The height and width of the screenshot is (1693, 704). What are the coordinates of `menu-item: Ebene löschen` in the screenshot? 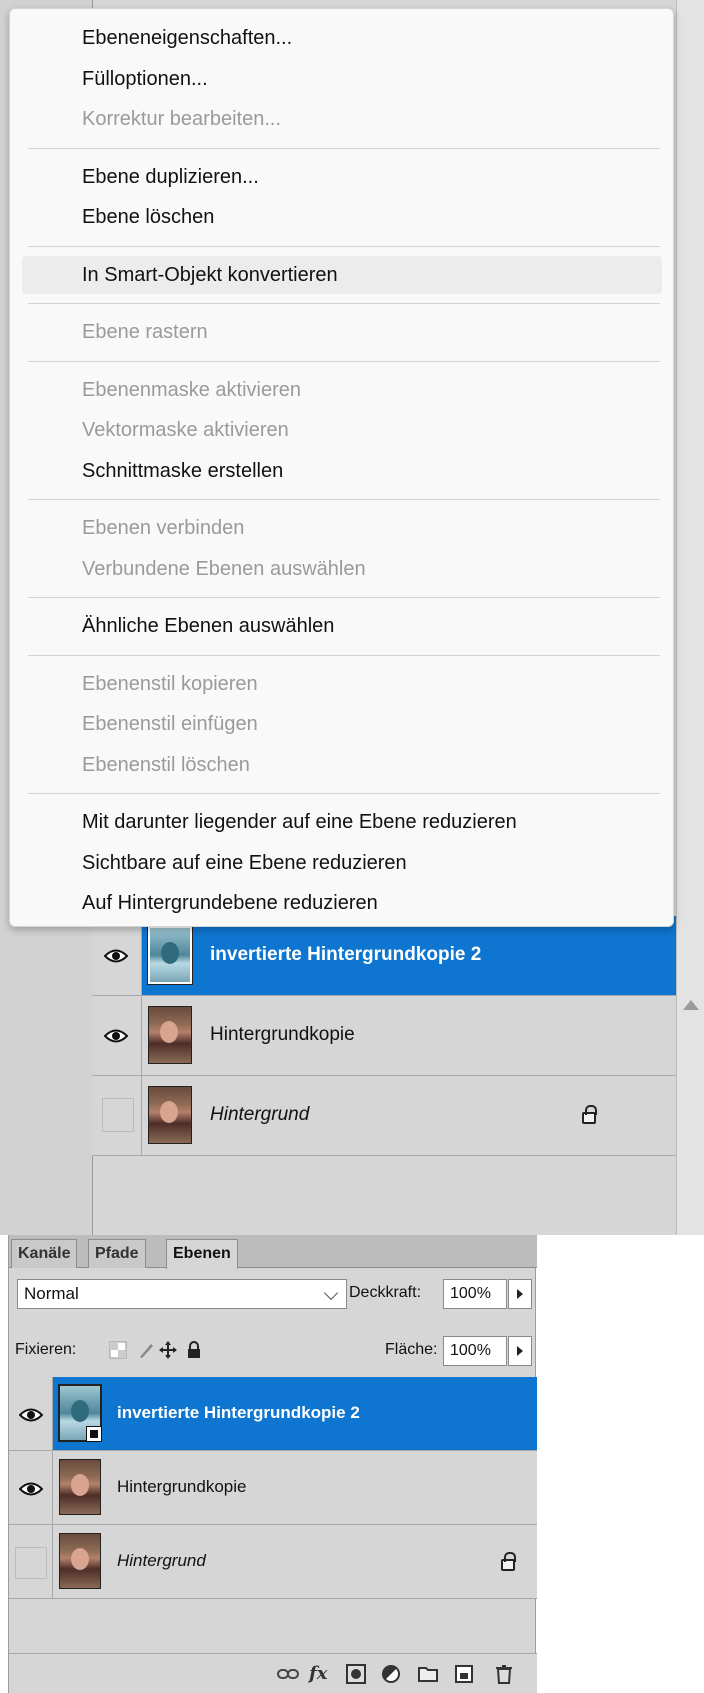 It's located at (342, 217).